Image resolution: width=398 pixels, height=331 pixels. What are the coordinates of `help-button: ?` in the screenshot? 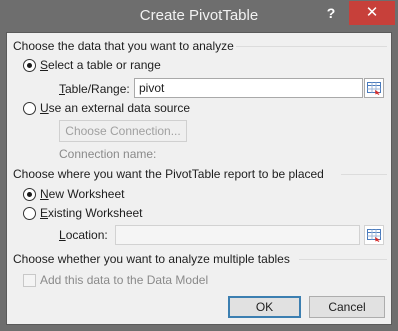 It's located at (331, 13).